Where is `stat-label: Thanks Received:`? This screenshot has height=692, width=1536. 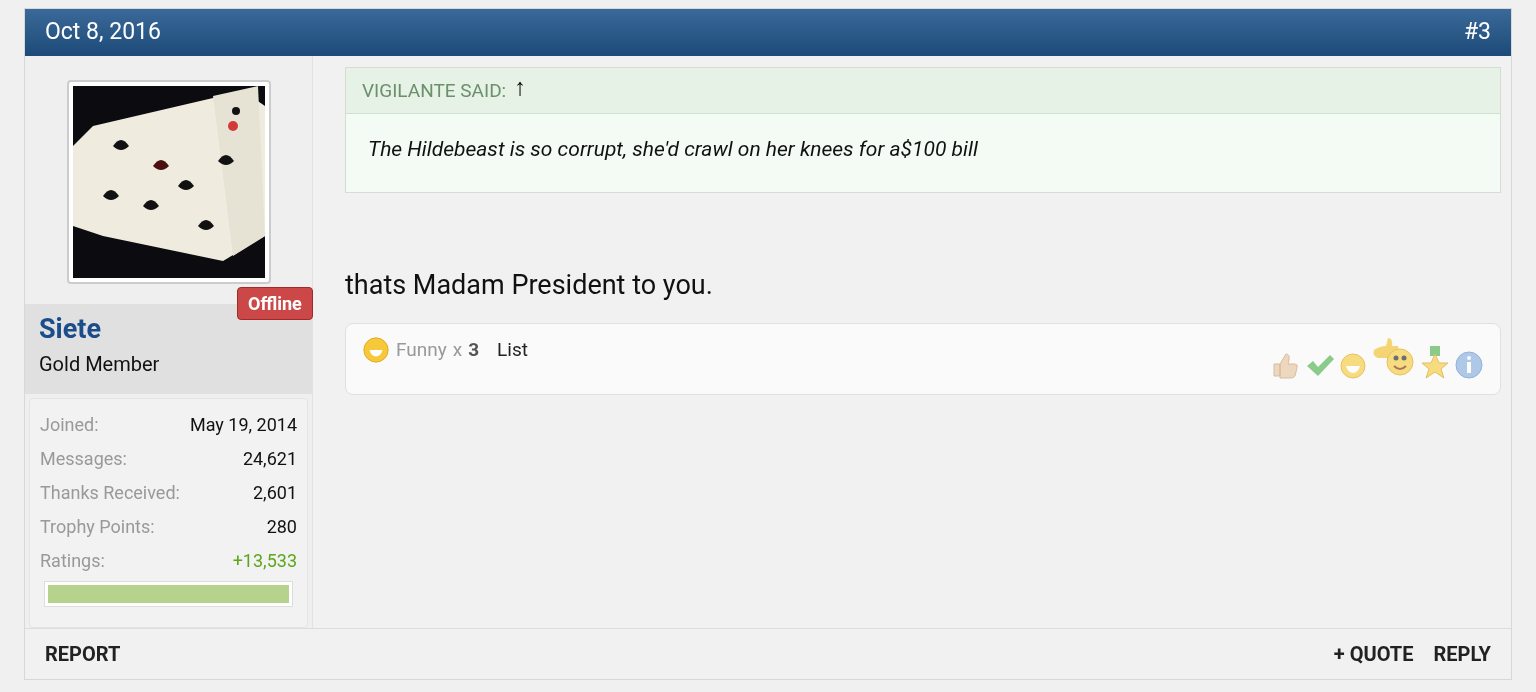 stat-label: Thanks Received: is located at coordinates (110, 492).